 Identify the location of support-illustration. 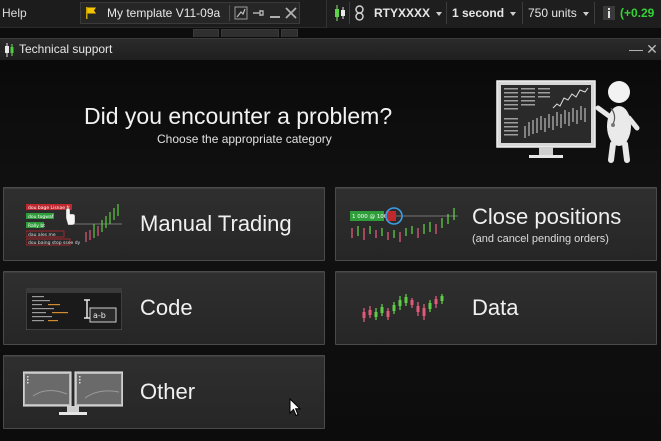
(568, 121).